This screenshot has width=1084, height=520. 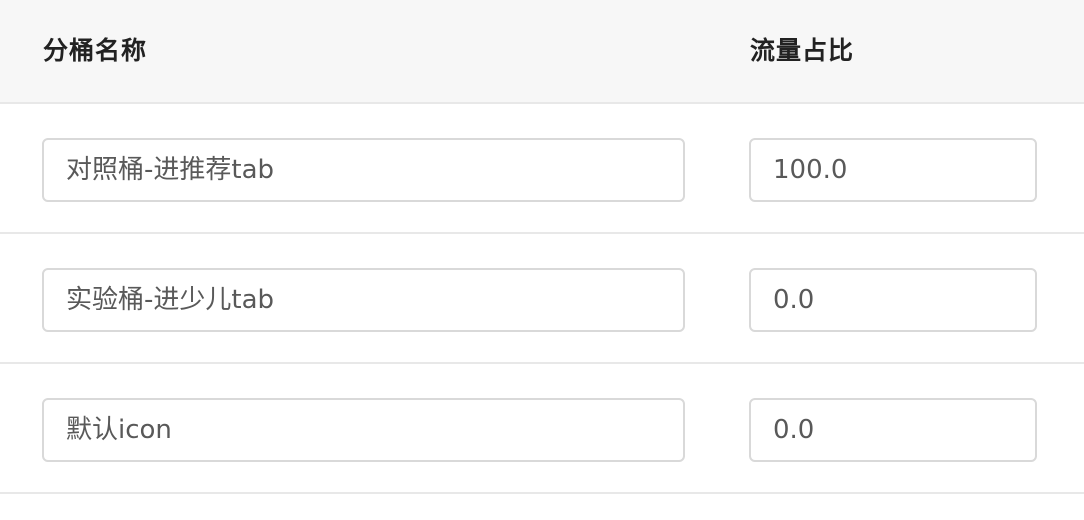 I want to click on column-header-traffic-ratio: 流量占比, so click(x=802, y=50).